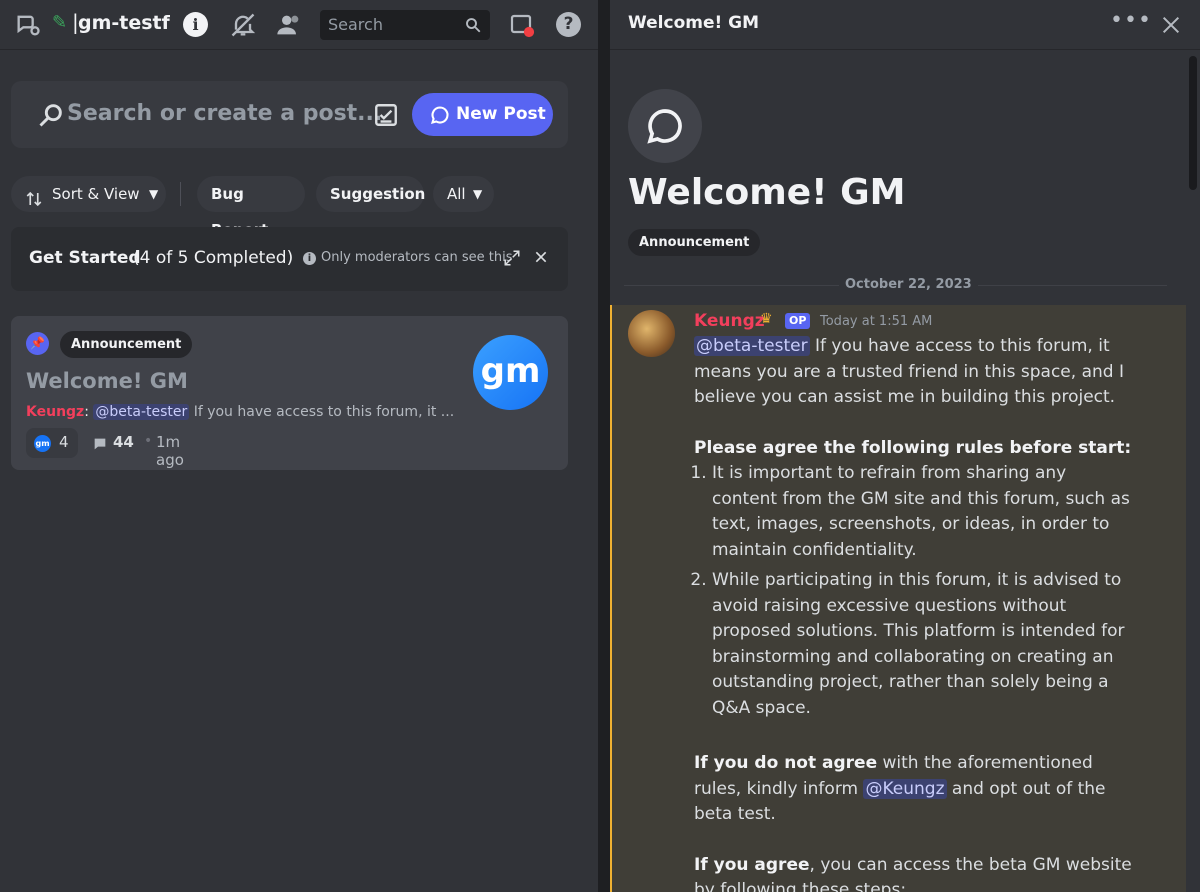 This screenshot has width=1200, height=892. I want to click on post-time-ago: 1m ago, so click(170, 451).